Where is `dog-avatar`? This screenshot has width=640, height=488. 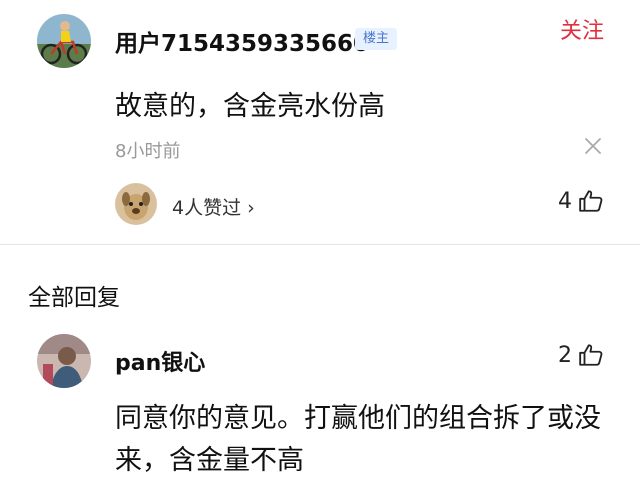
dog-avatar is located at coordinates (136, 204).